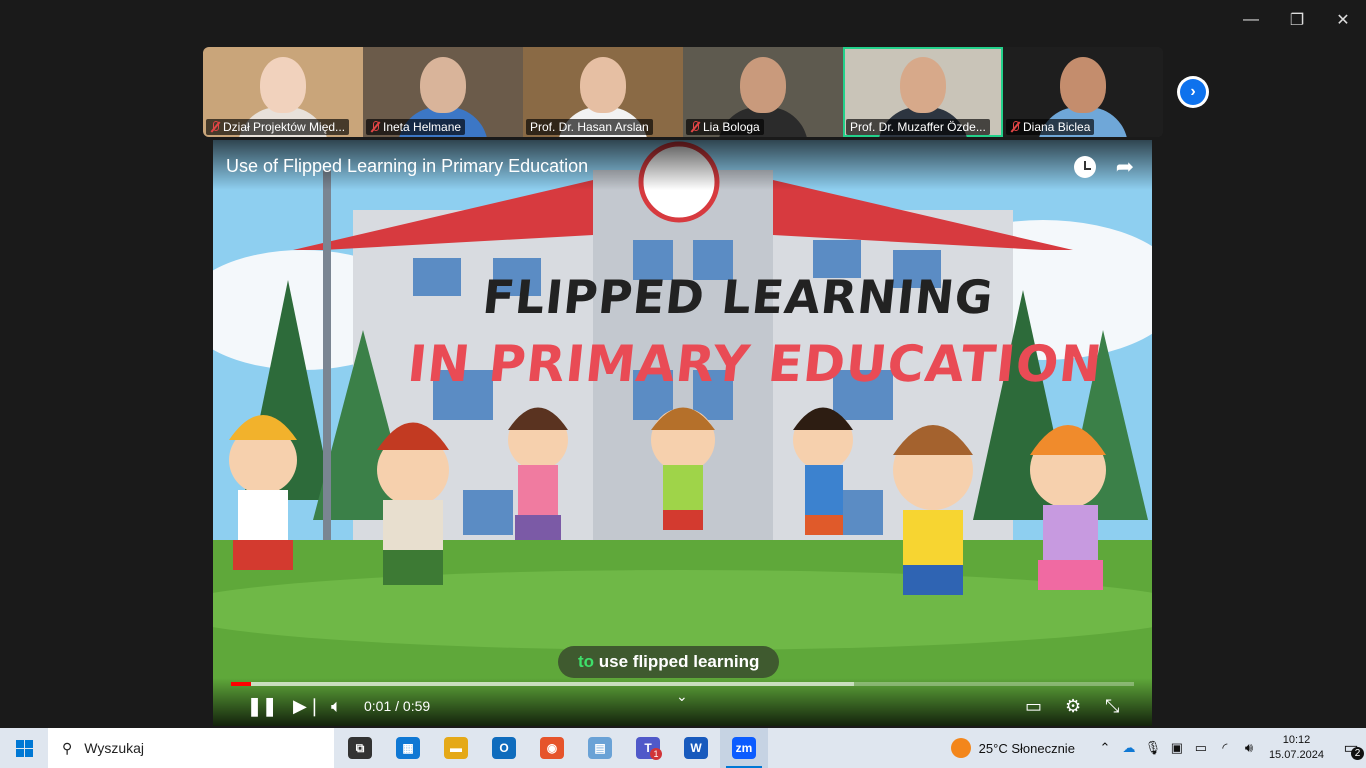 This screenshot has width=1366, height=768. Describe the element at coordinates (1296, 755) in the screenshot. I see `clock-date: 15.07.2024` at that location.